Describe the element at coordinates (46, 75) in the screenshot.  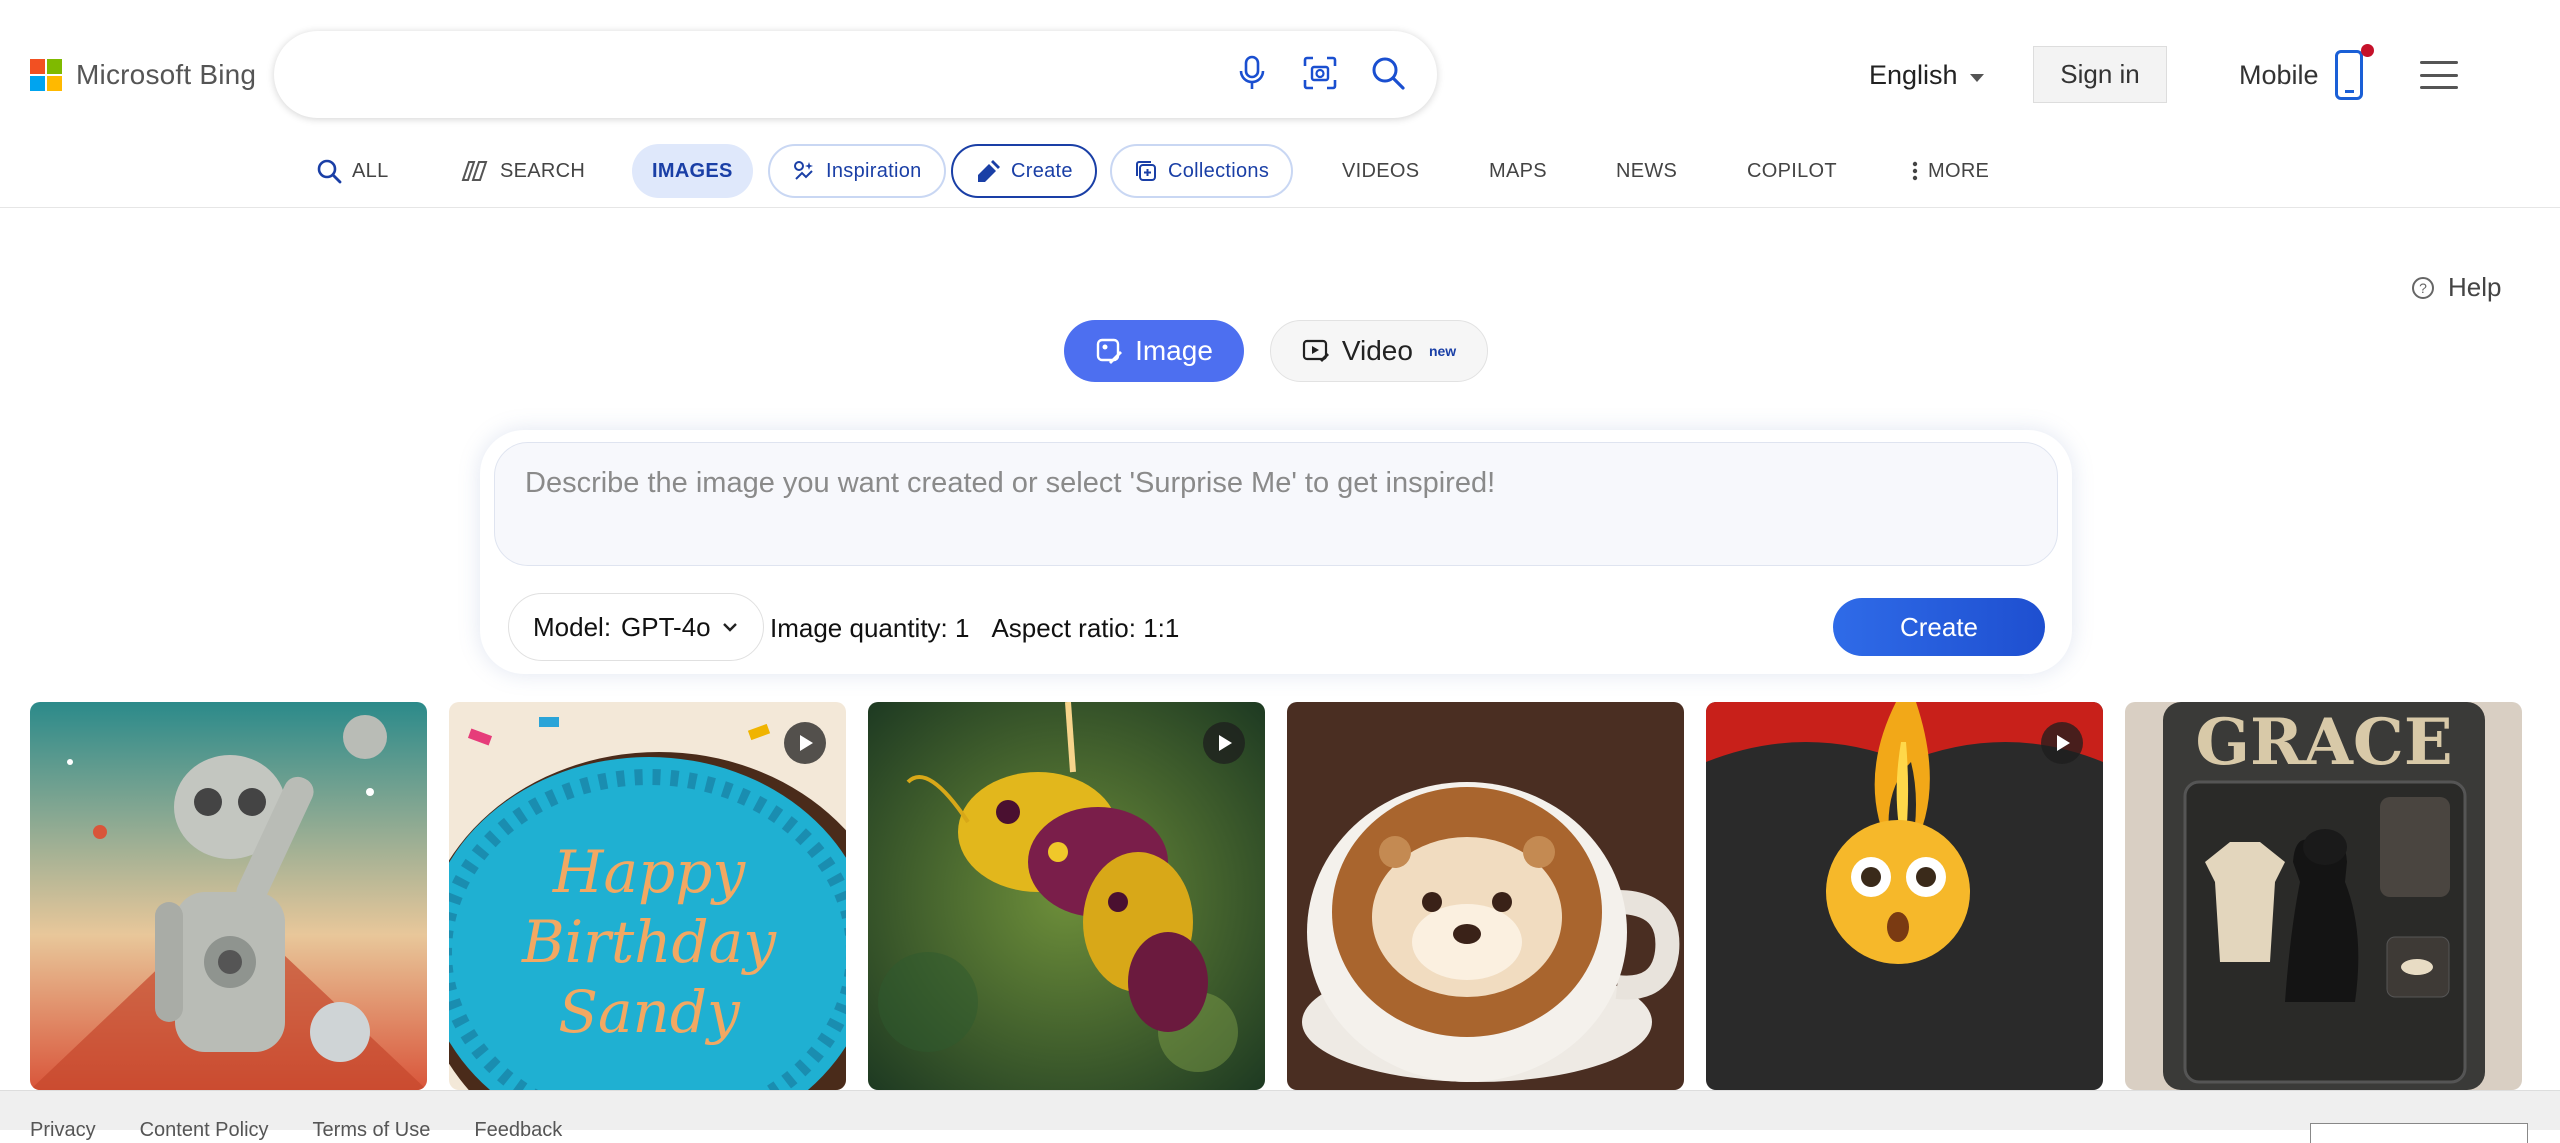
I see `microsoft-logo-icon` at that location.